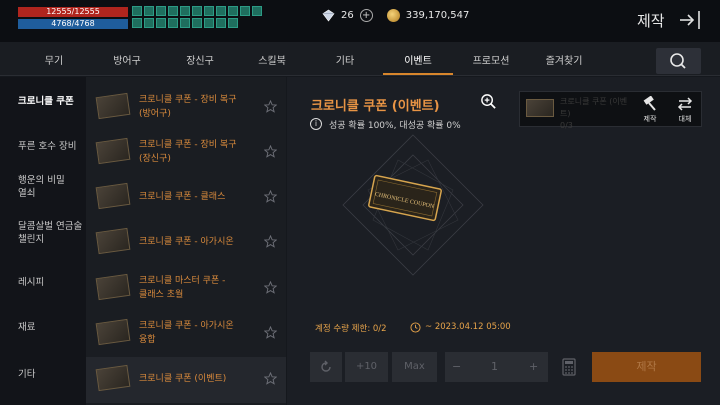 The height and width of the screenshot is (405, 720). I want to click on plus-ten-button: +10, so click(366, 367).